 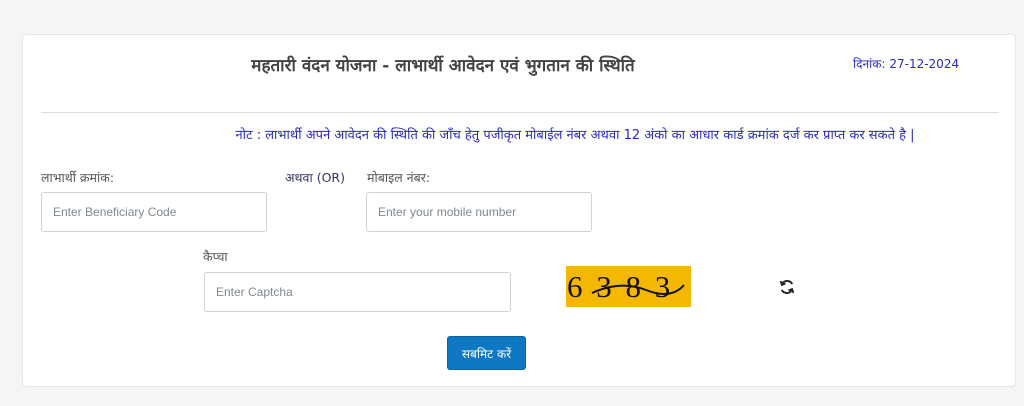 I want to click on date-label: दिनांक:, so click(x=869, y=64).